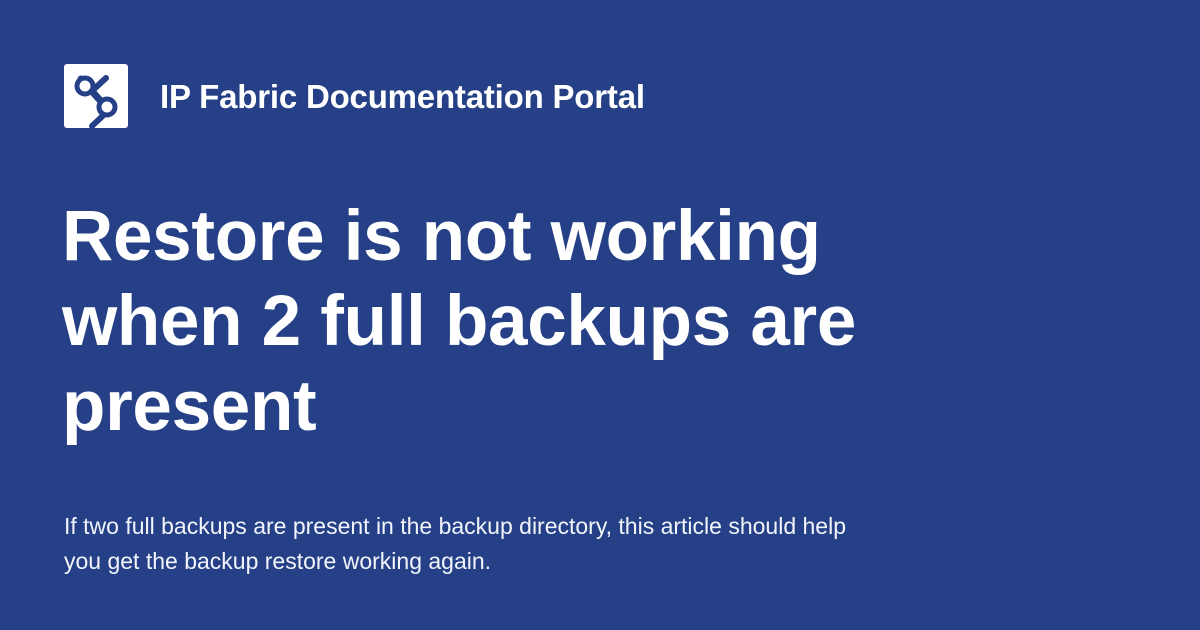  I want to click on site-header: IP Fabric Documentation Portal, so click(354, 96).